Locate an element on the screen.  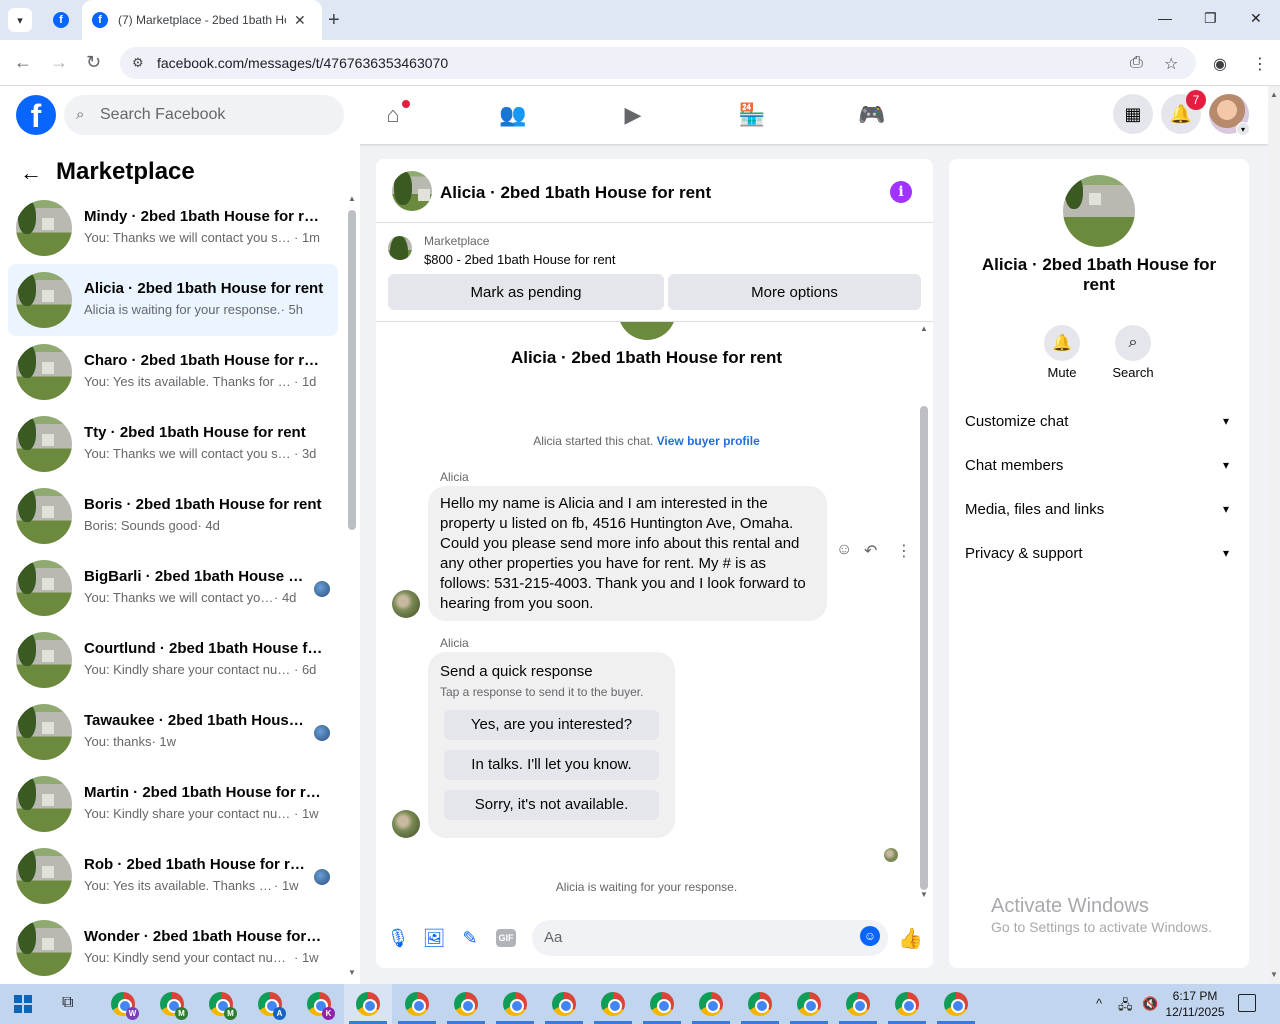
thumbs-up-icon: 👍 is located at coordinates (910, 938).